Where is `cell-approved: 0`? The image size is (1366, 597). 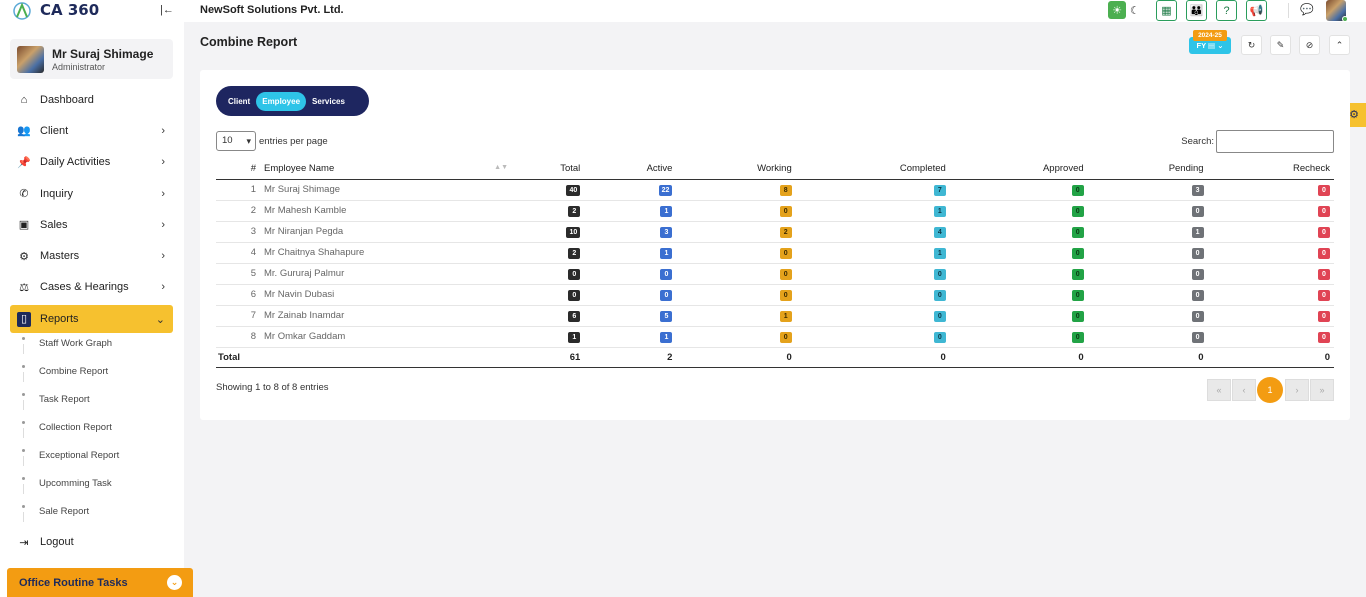 cell-approved: 0 is located at coordinates (1018, 316).